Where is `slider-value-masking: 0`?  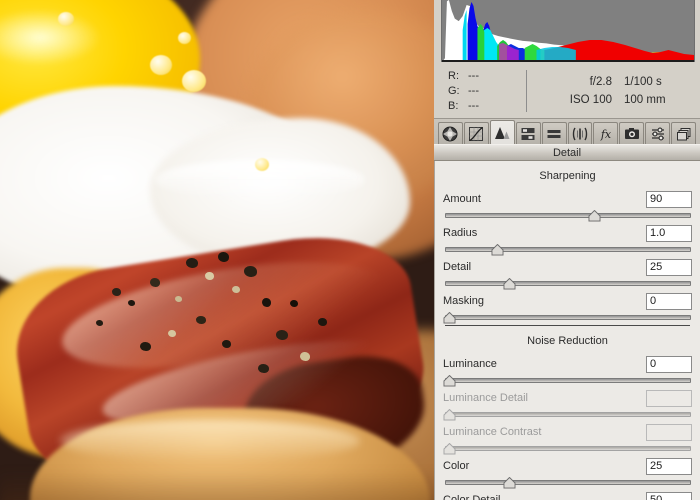 slider-value-masking: 0 is located at coordinates (669, 301).